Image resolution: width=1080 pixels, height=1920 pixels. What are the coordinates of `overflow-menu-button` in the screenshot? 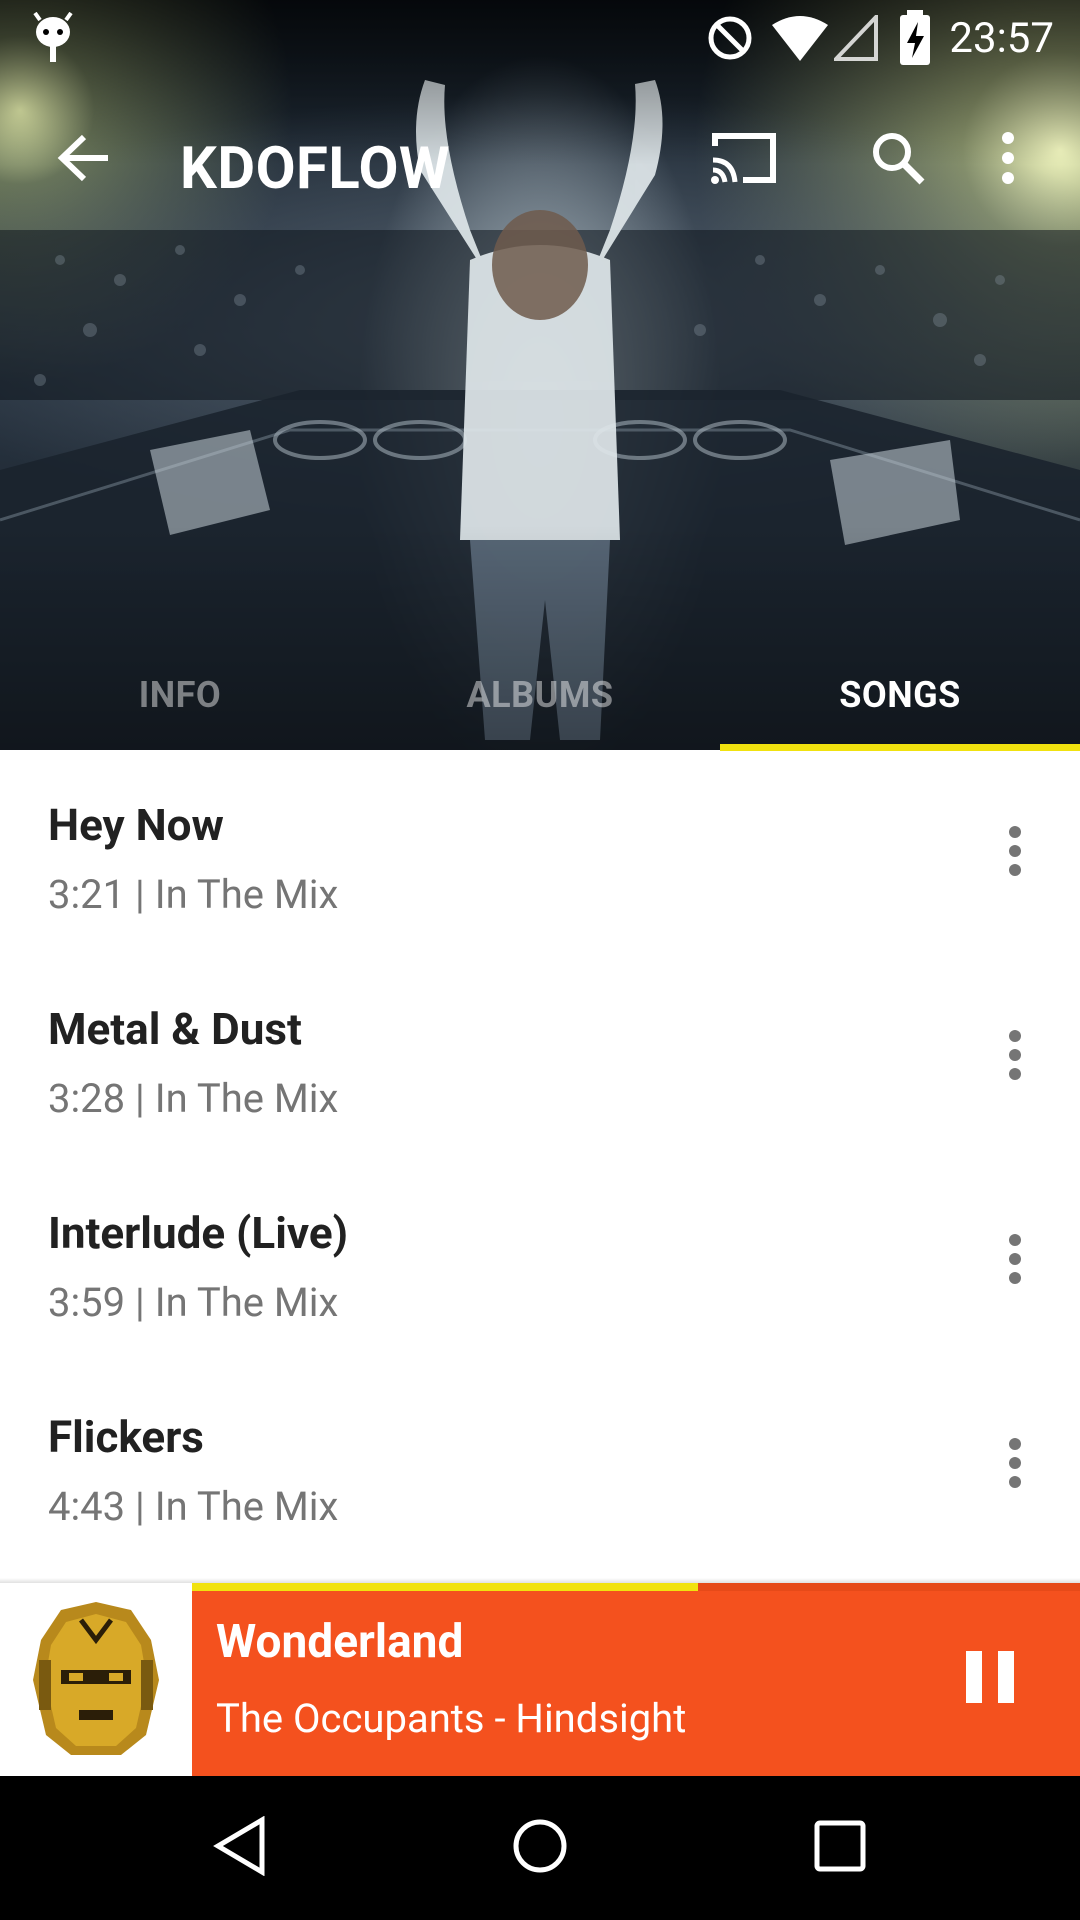 It's located at (1008, 160).